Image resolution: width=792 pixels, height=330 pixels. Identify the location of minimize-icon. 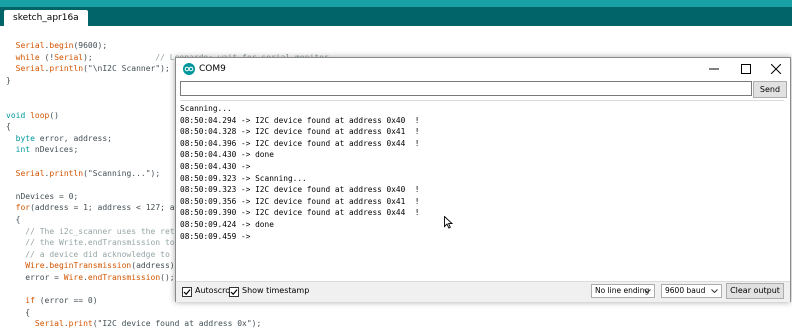
(714, 69).